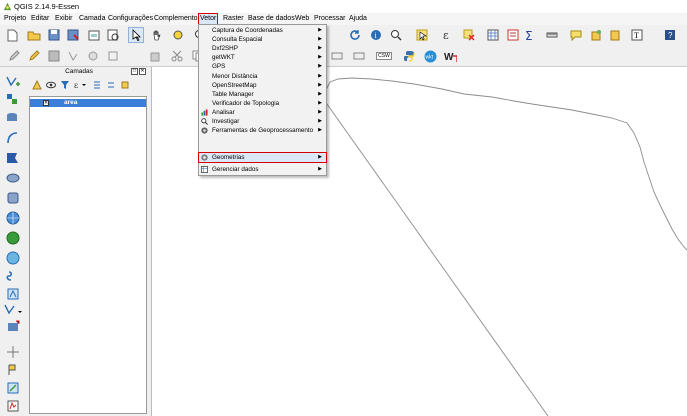  I want to click on add-wcs-icon, so click(13, 238).